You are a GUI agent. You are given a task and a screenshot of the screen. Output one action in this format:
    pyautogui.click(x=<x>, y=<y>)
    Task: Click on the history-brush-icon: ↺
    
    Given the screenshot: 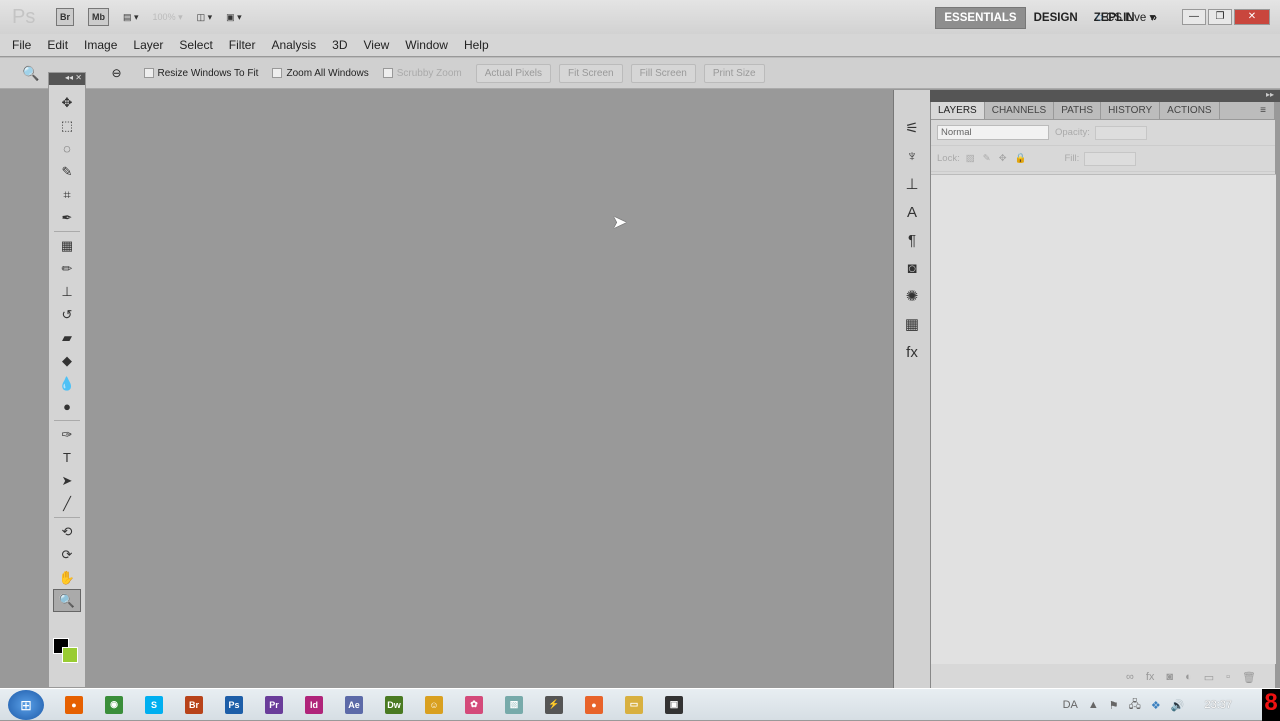 What is the action you would take?
    pyautogui.click(x=67, y=314)
    